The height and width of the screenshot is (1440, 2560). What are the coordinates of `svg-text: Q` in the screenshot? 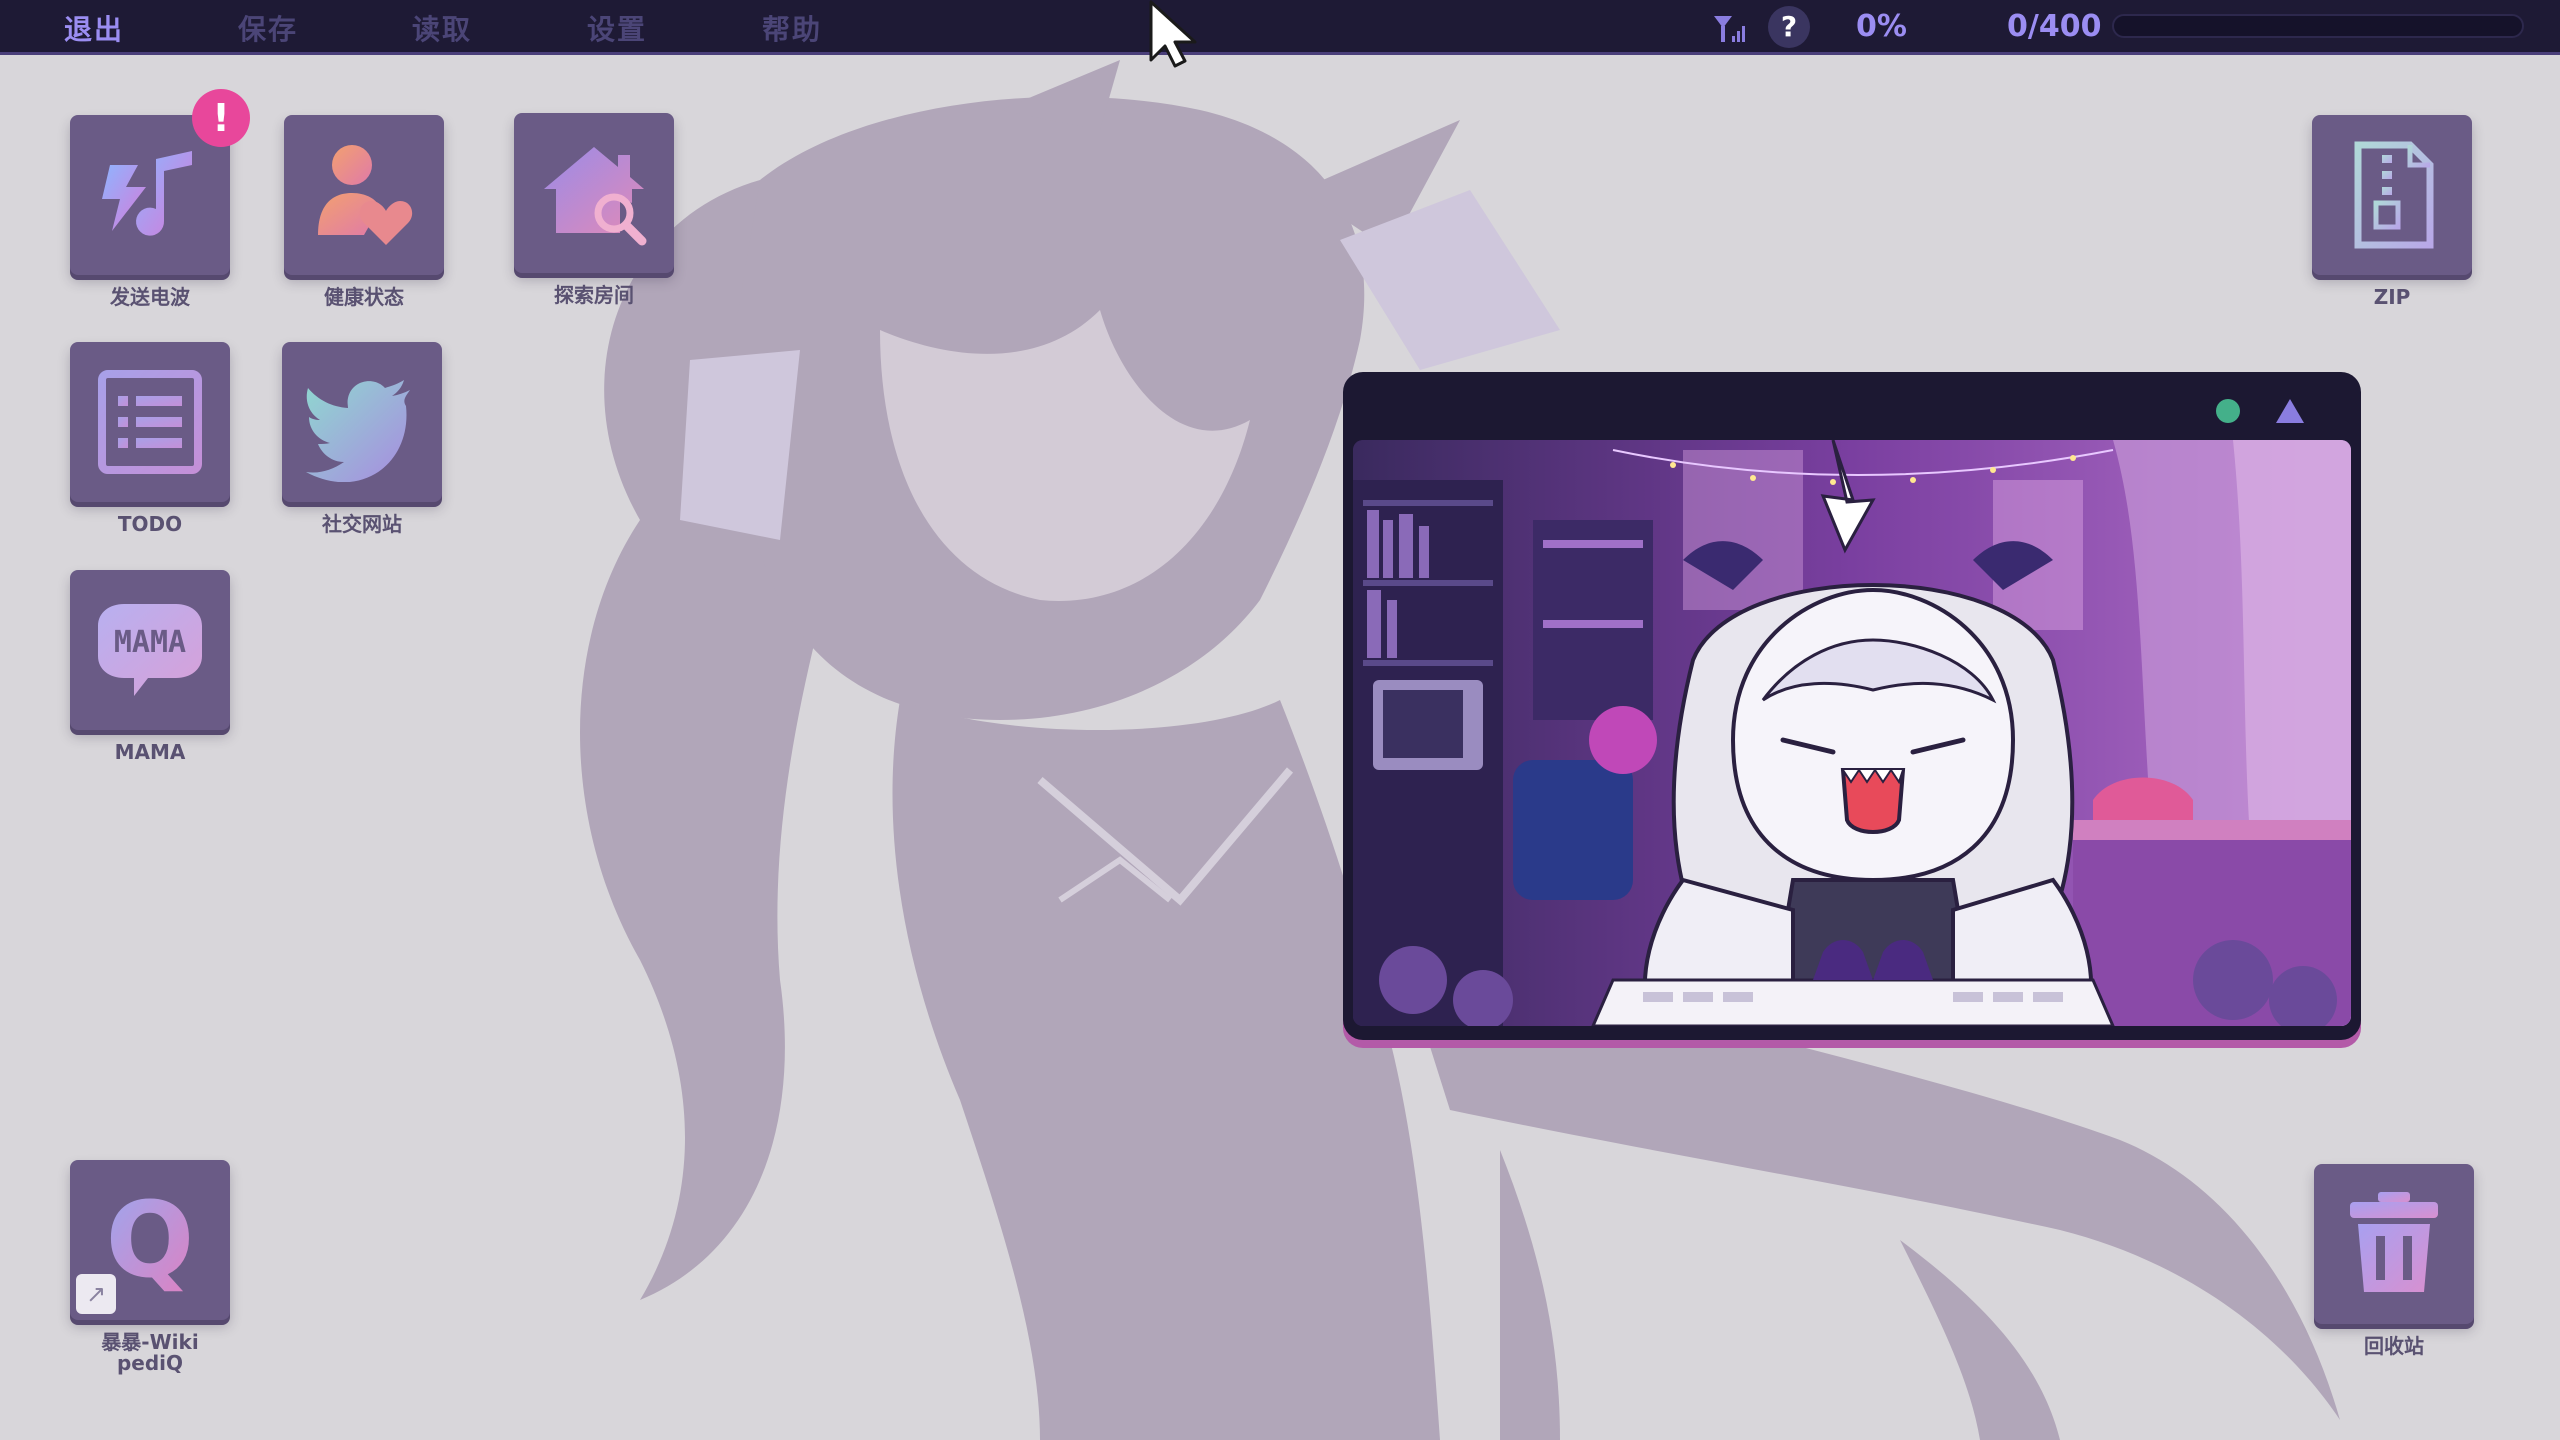 It's located at (150, 1240).